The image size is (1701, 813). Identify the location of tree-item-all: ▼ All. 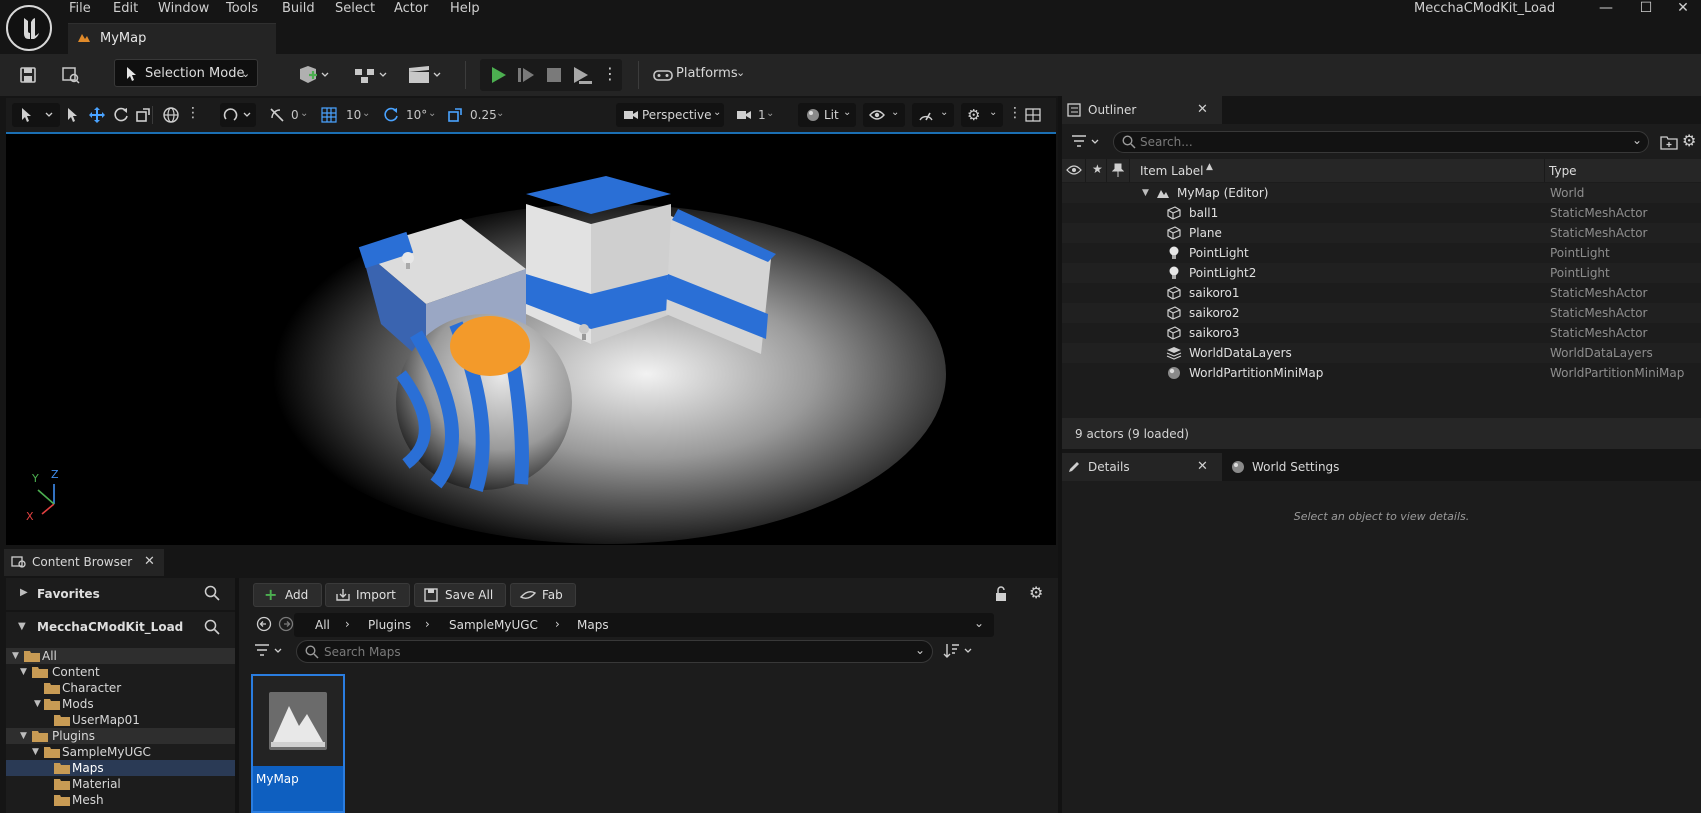
(120, 656).